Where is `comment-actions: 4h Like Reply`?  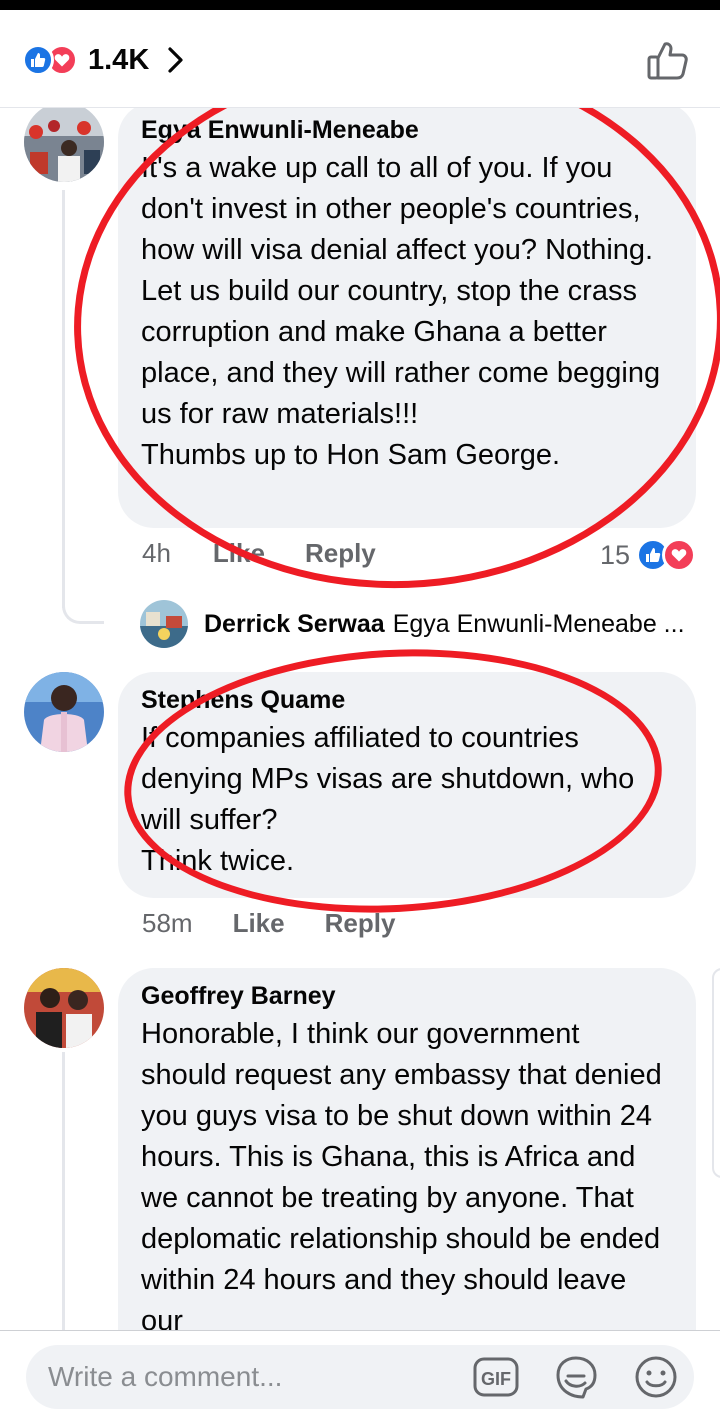 comment-actions: 4h Like Reply is located at coordinates (259, 553).